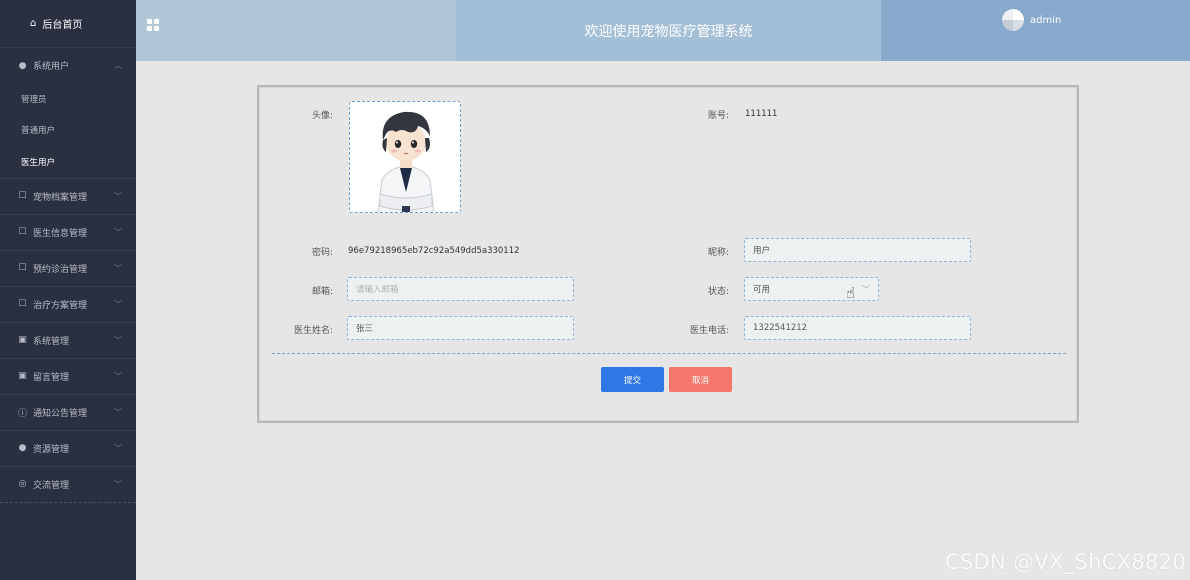 This screenshot has height=580, width=1190. I want to click on sidebar-item-notices: ⓘ 通知公告管理 ﹀, so click(68, 412).